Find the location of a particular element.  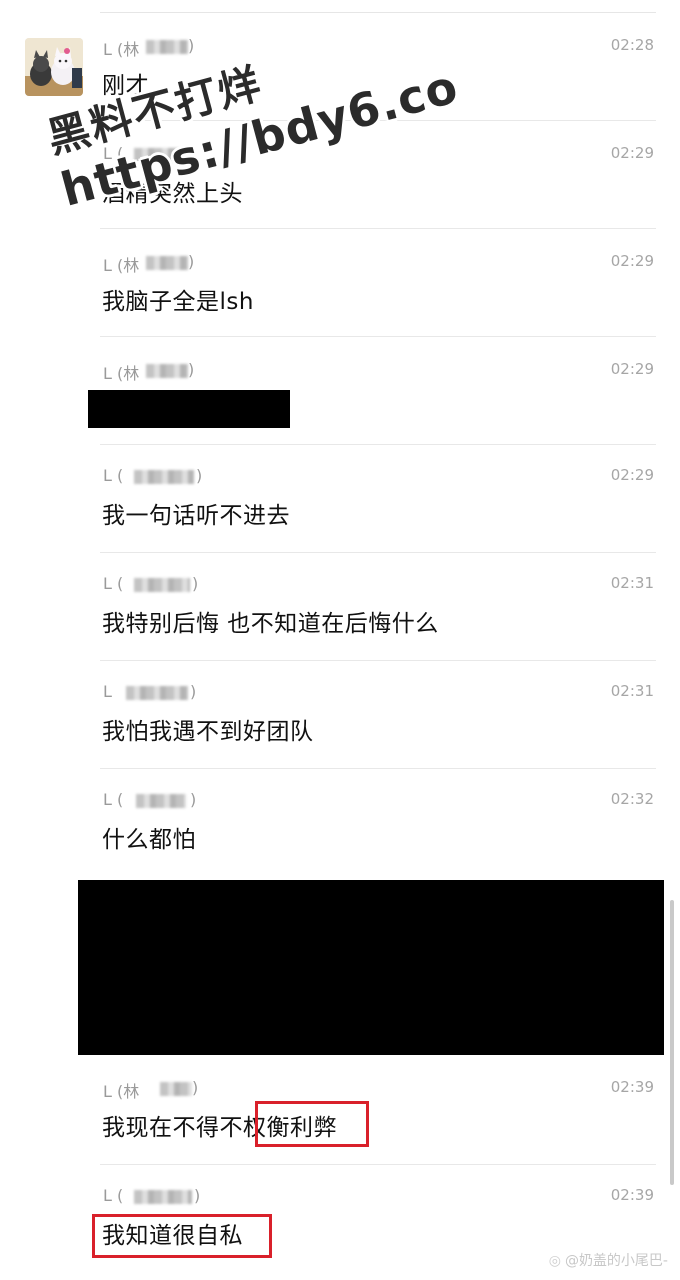

cartoon-cat-avatar-icon is located at coordinates (54, 67).